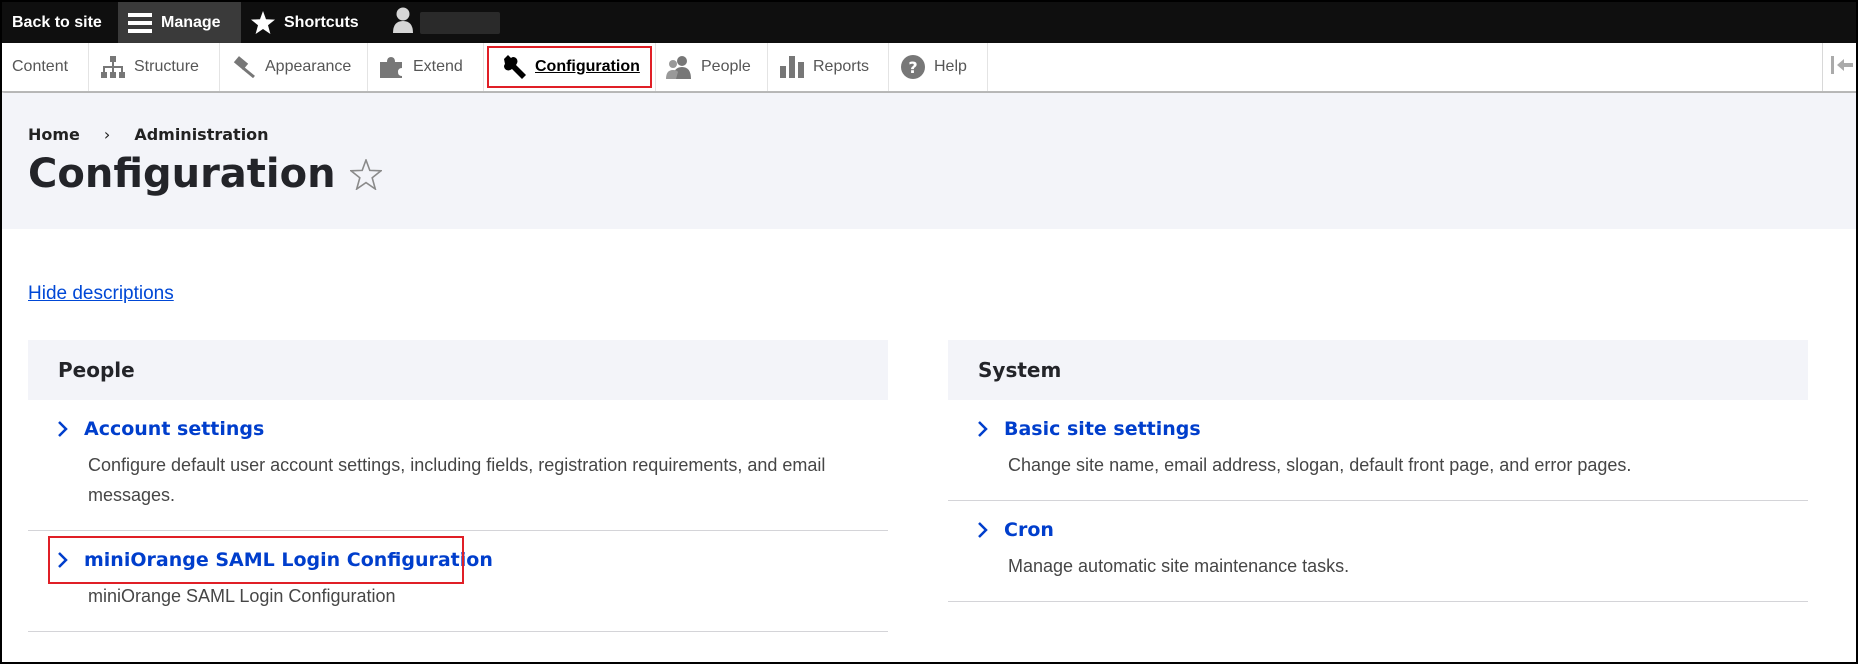 Image resolution: width=1858 pixels, height=664 pixels. I want to click on page-title: Configuration, so click(205, 174).